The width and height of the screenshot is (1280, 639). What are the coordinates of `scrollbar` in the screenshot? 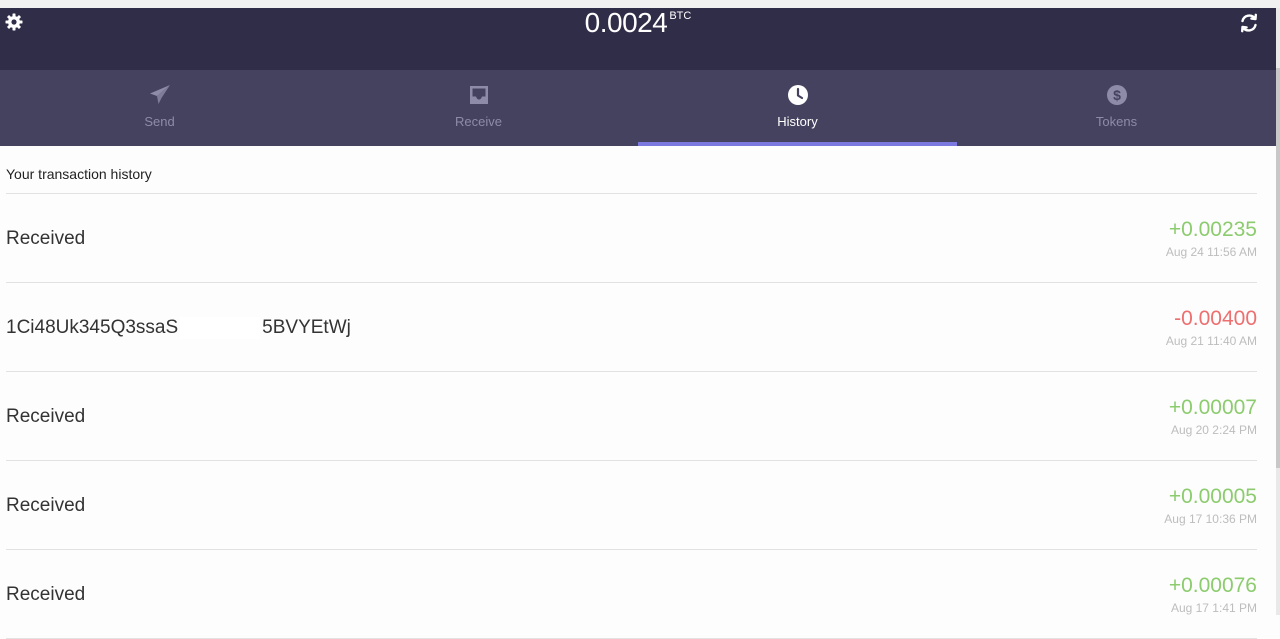 It's located at (1278, 311).